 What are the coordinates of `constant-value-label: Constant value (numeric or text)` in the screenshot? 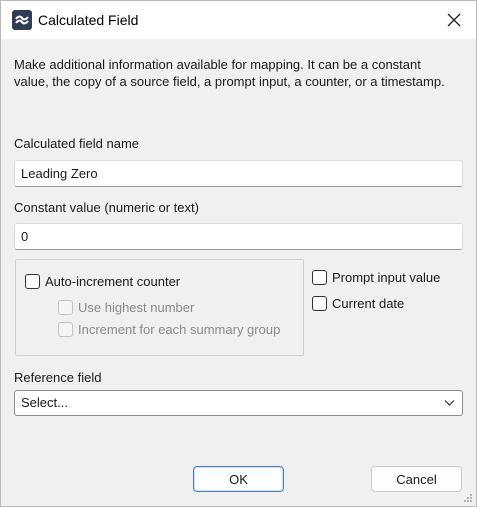 It's located at (106, 207).